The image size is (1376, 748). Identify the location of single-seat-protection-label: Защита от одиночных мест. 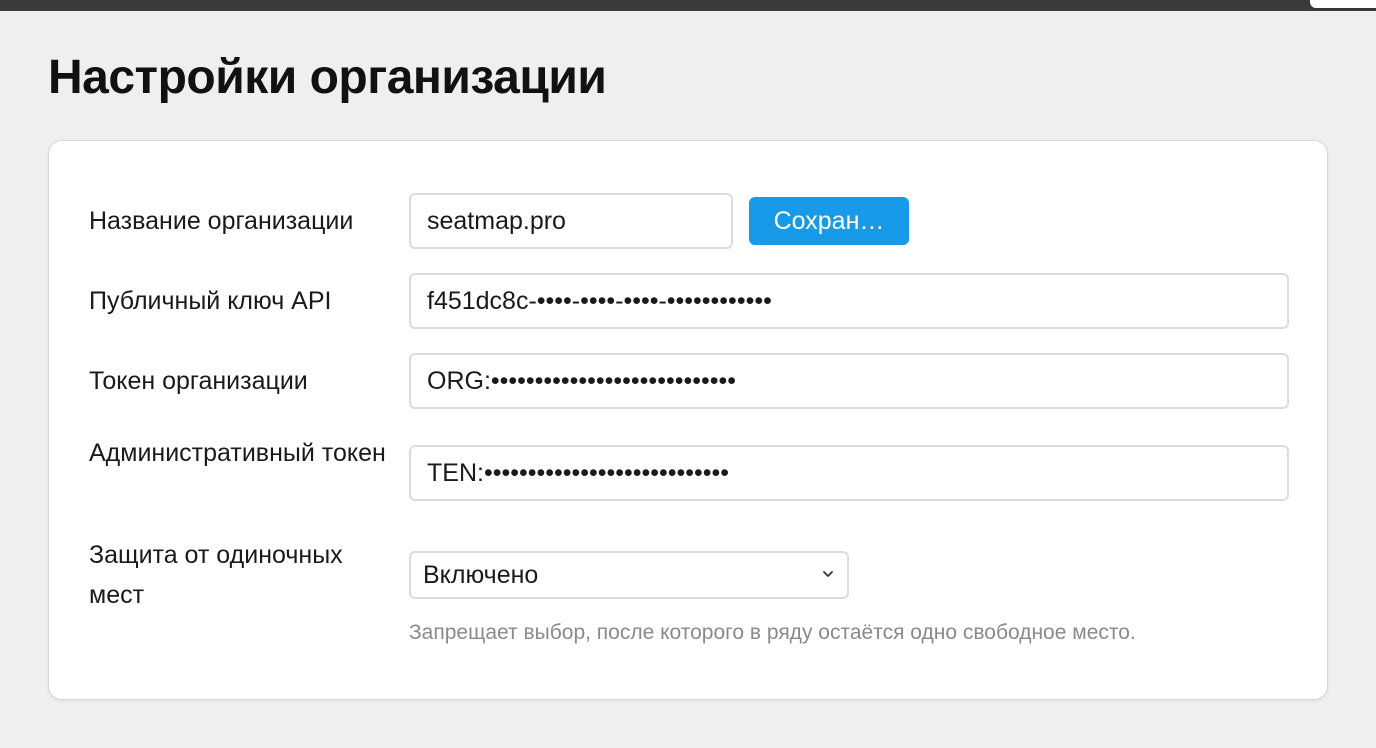
(216, 575).